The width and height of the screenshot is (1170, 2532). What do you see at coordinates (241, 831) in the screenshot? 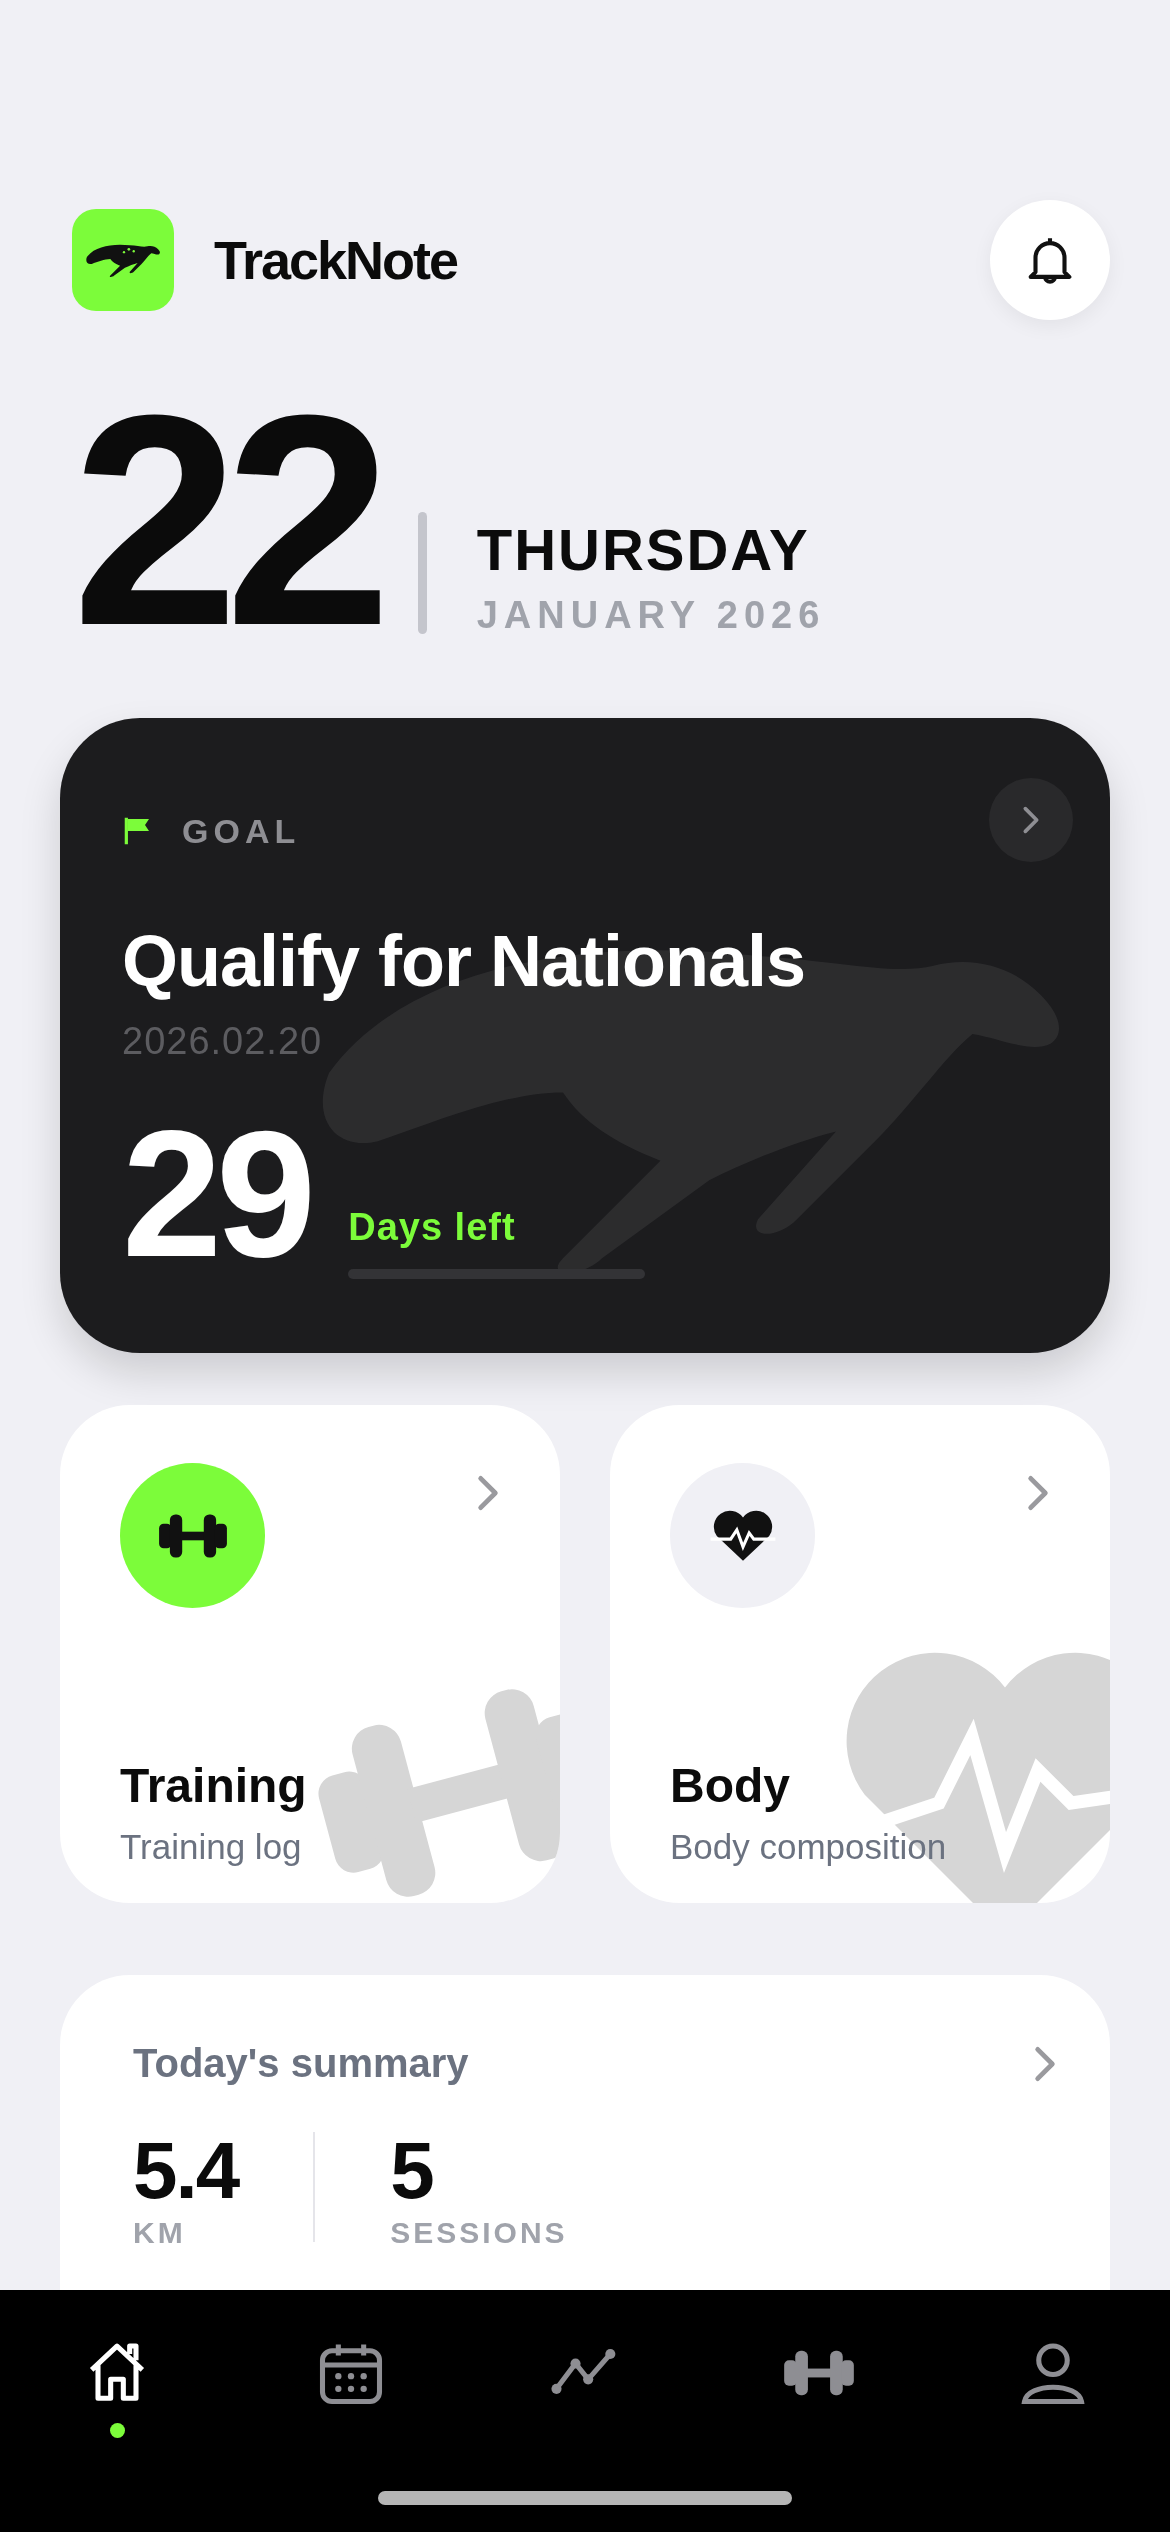
I see `goal-label: GOAL` at bounding box center [241, 831].